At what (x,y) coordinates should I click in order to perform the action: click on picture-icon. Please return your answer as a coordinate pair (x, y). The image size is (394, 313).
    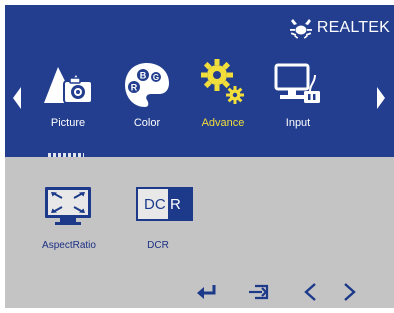
    Looking at the image, I should click on (68, 85).